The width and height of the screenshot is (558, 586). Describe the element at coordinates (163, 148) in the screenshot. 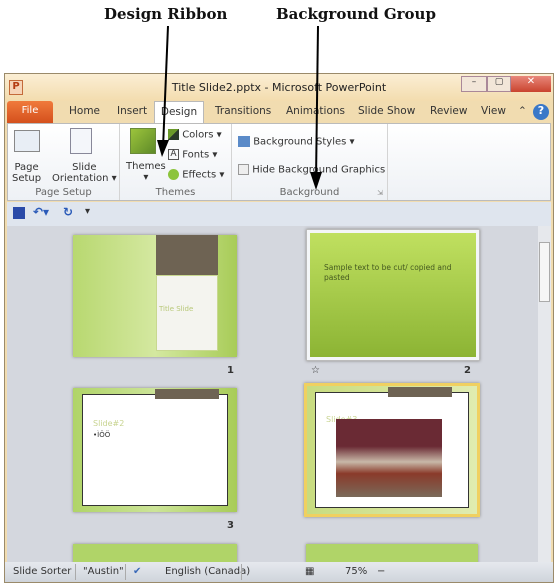

I see `arrowhead-design` at that location.